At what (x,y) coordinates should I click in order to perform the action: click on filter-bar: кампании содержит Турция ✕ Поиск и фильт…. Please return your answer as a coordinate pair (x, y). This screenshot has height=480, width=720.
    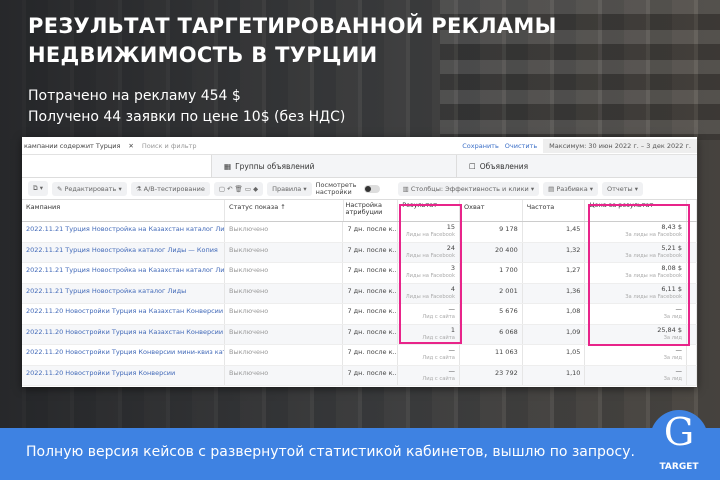
    Looking at the image, I should click on (359, 146).